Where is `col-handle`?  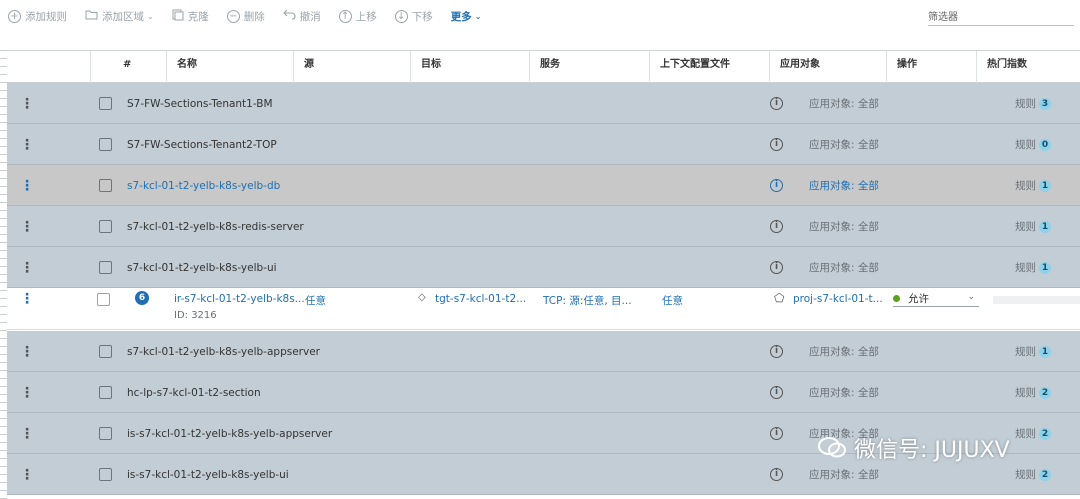
col-handle is located at coordinates (48, 67).